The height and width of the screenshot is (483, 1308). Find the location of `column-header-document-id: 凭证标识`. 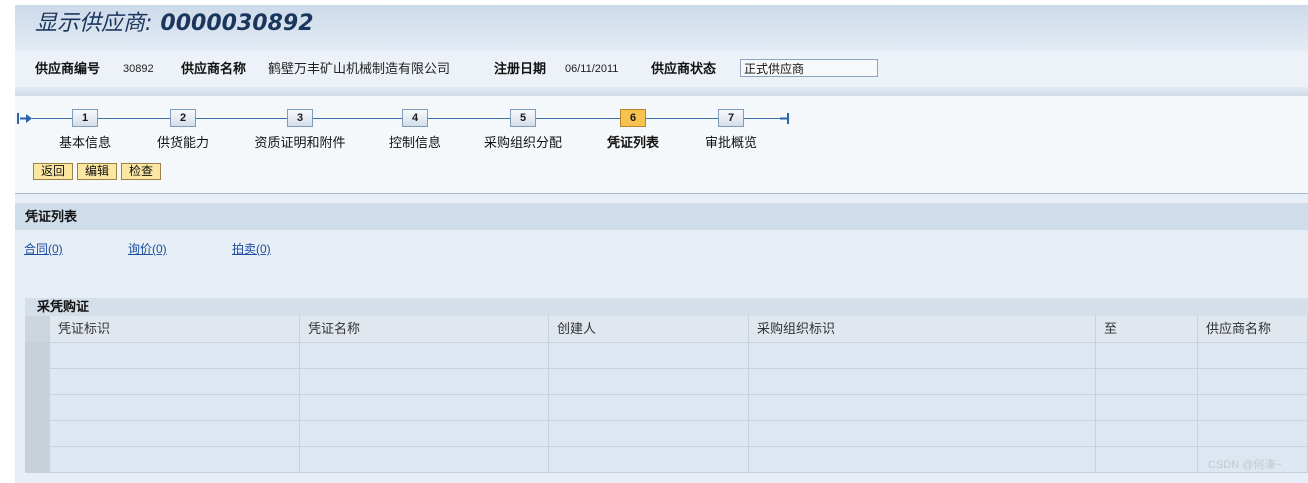

column-header-document-id: 凭证标识 is located at coordinates (175, 329).